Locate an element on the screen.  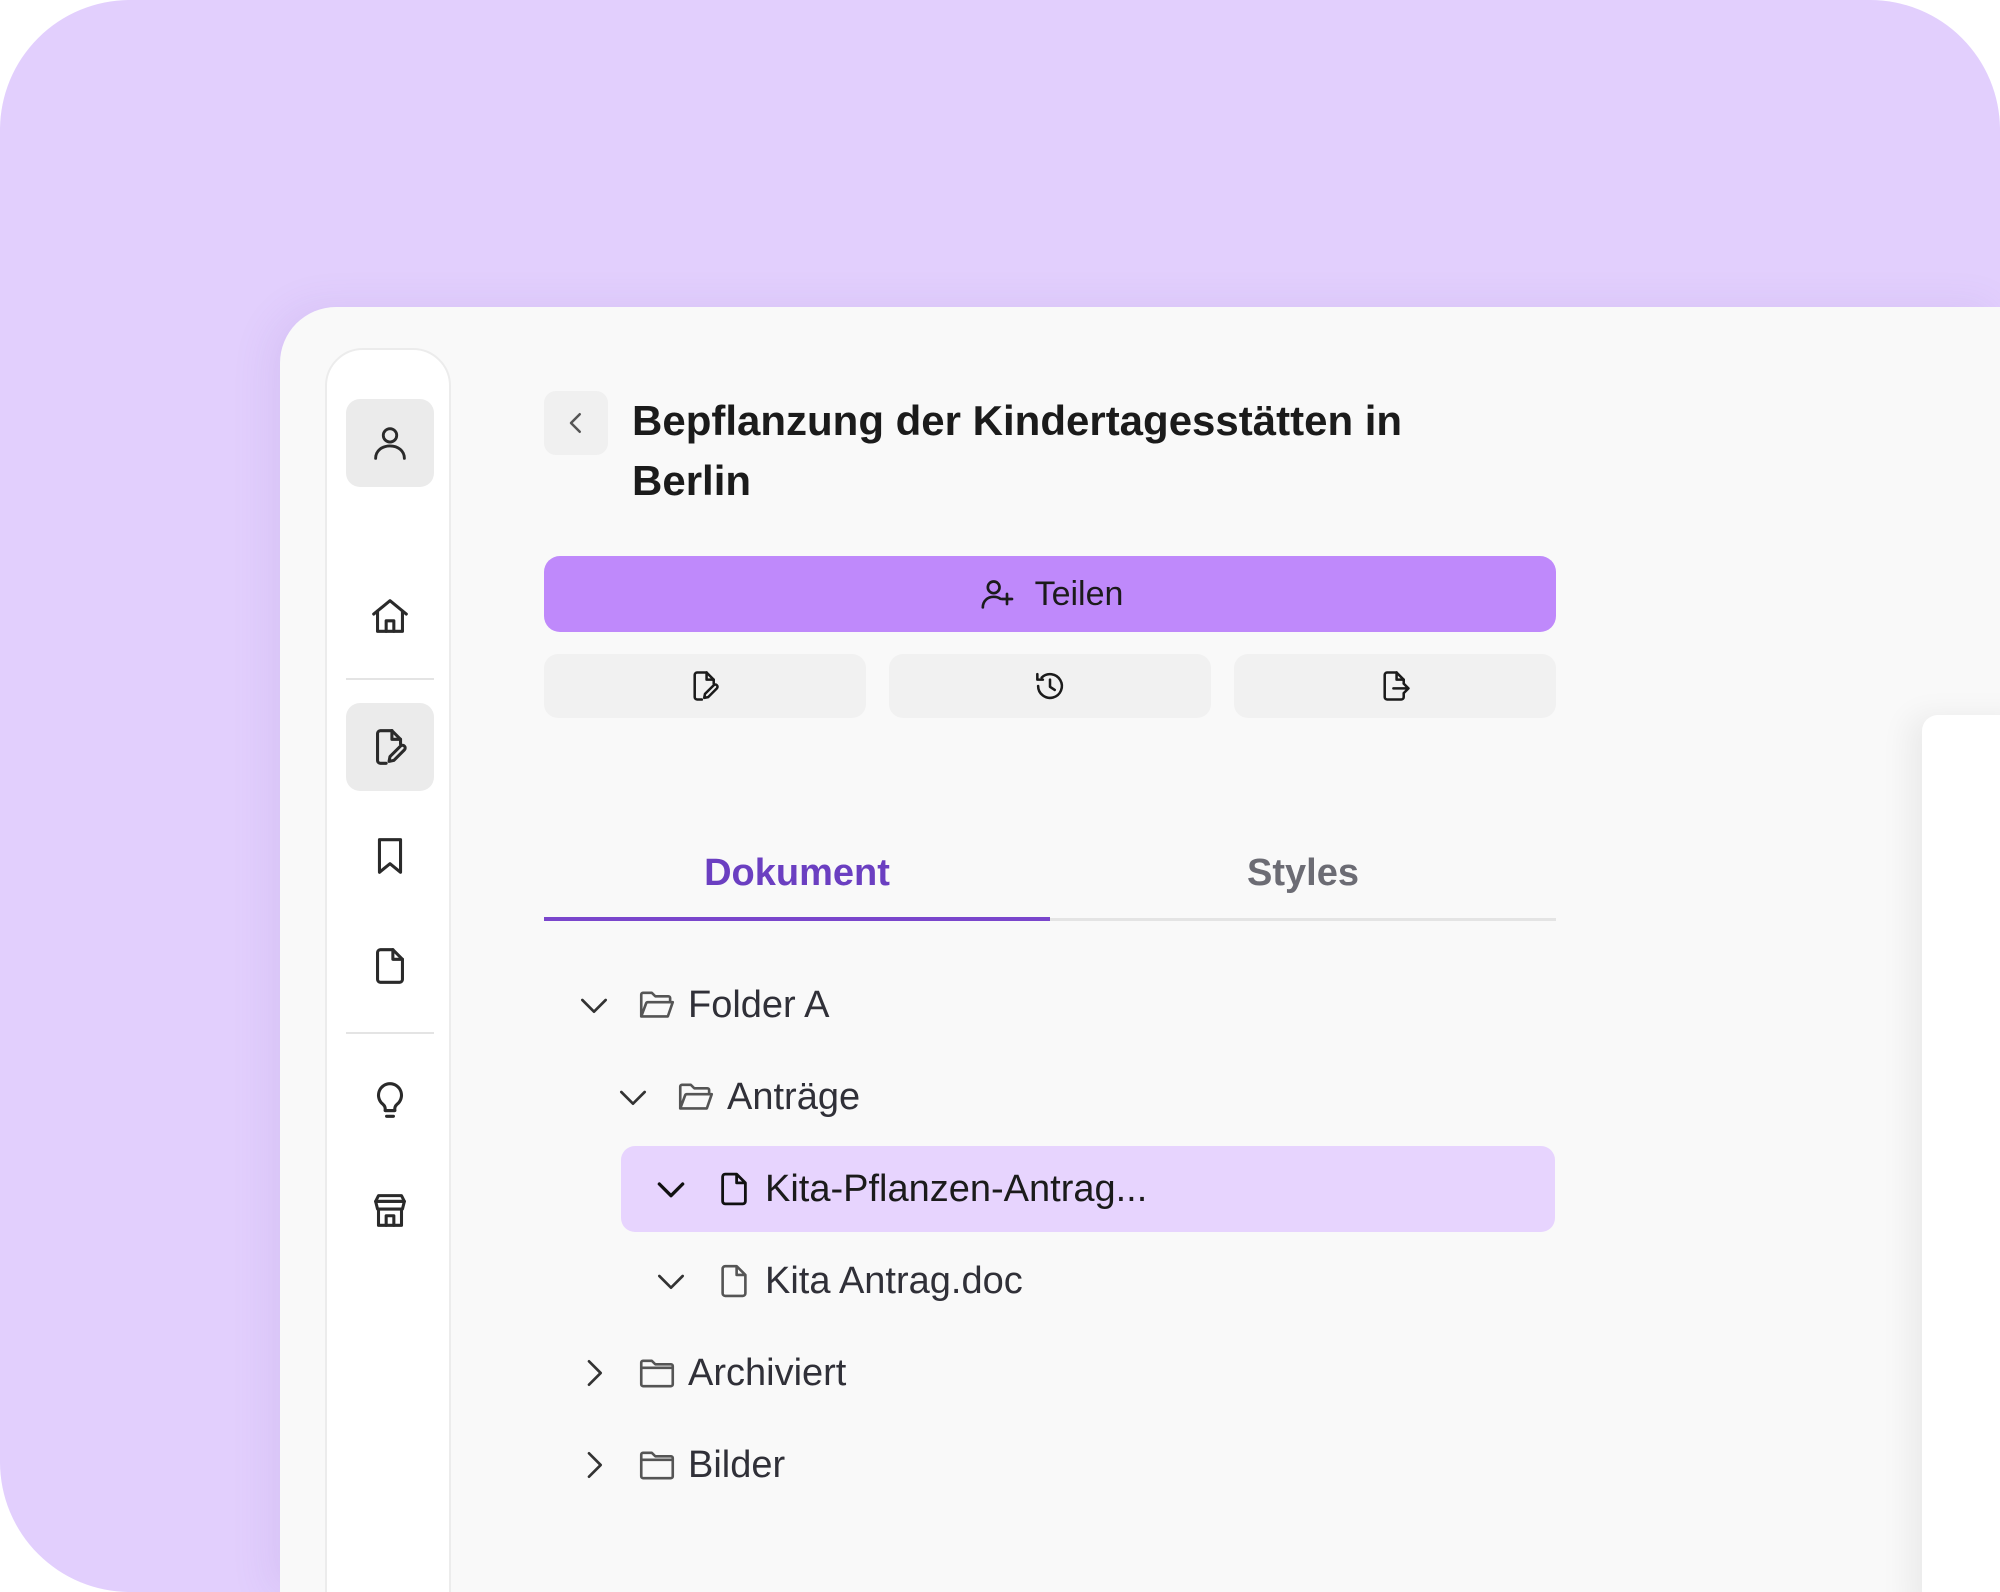
tree-item-antraege: Anträge is located at coordinates (1083, 1097).